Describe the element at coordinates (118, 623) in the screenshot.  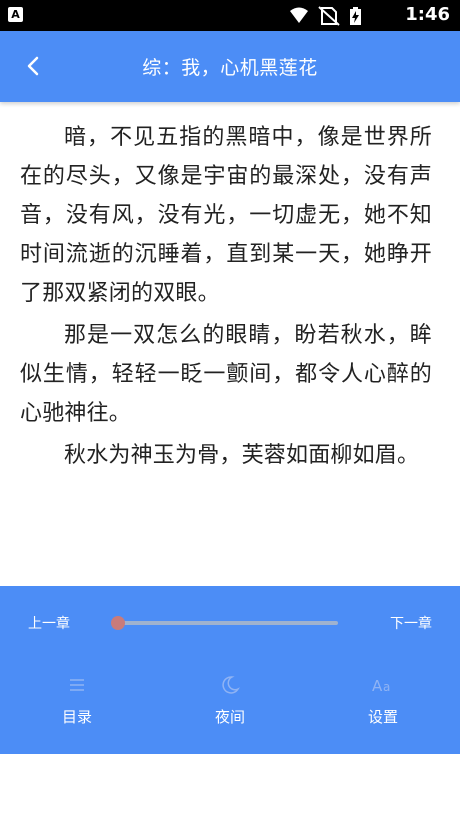
I see `progress-thumb` at that location.